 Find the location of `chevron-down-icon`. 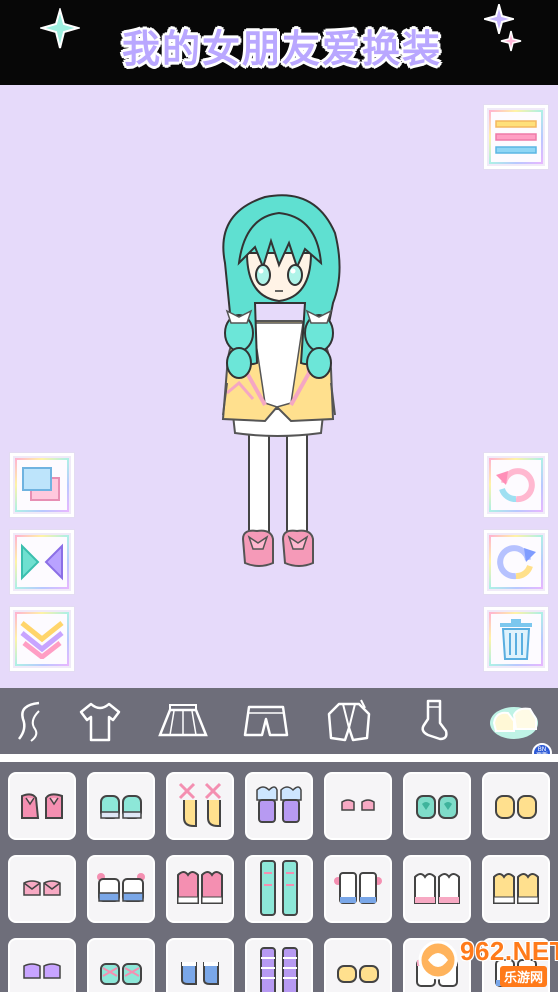

chevron-down-icon is located at coordinates (42, 640).